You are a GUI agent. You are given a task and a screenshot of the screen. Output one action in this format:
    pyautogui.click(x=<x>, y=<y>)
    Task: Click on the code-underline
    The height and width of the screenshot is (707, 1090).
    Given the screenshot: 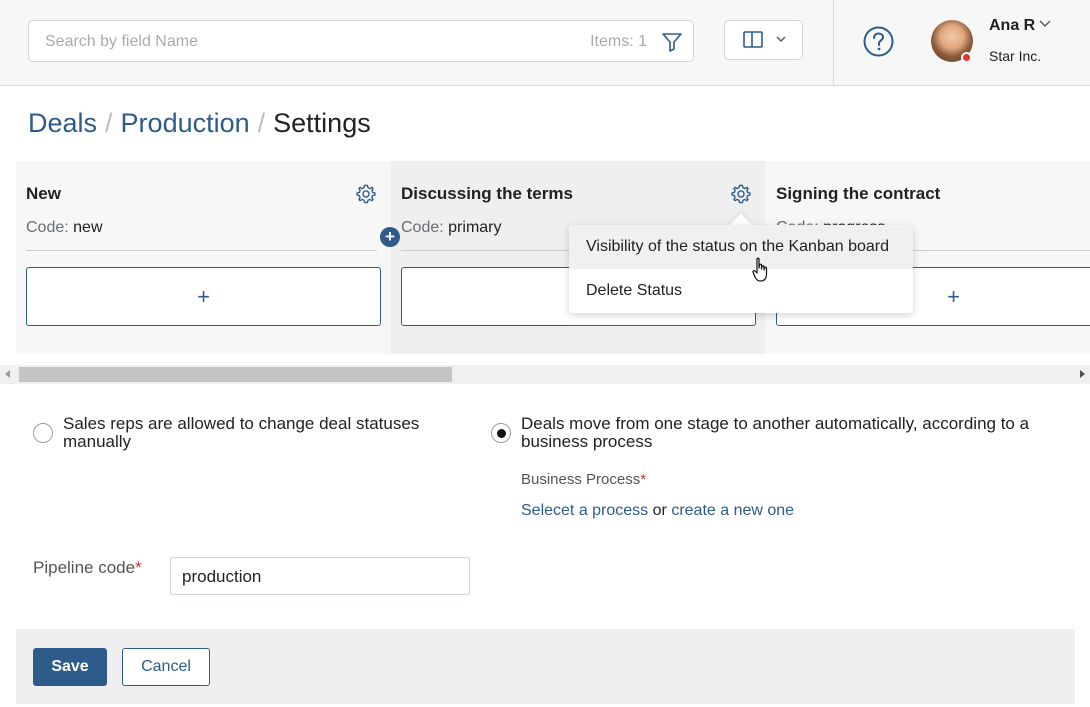 What is the action you would take?
    pyautogui.click(x=201, y=250)
    